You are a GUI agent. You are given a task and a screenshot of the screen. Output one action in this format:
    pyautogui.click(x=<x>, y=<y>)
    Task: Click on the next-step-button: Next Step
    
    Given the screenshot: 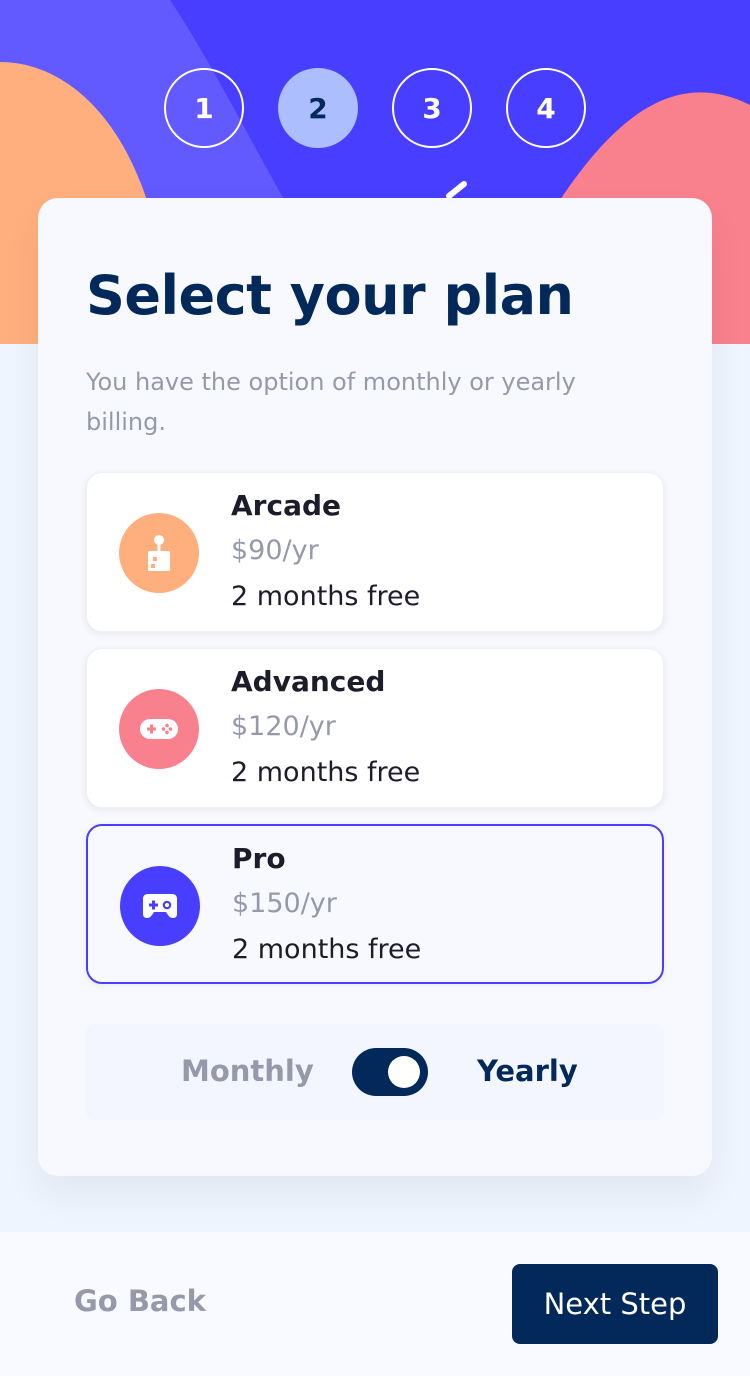 What is the action you would take?
    pyautogui.click(x=615, y=1304)
    